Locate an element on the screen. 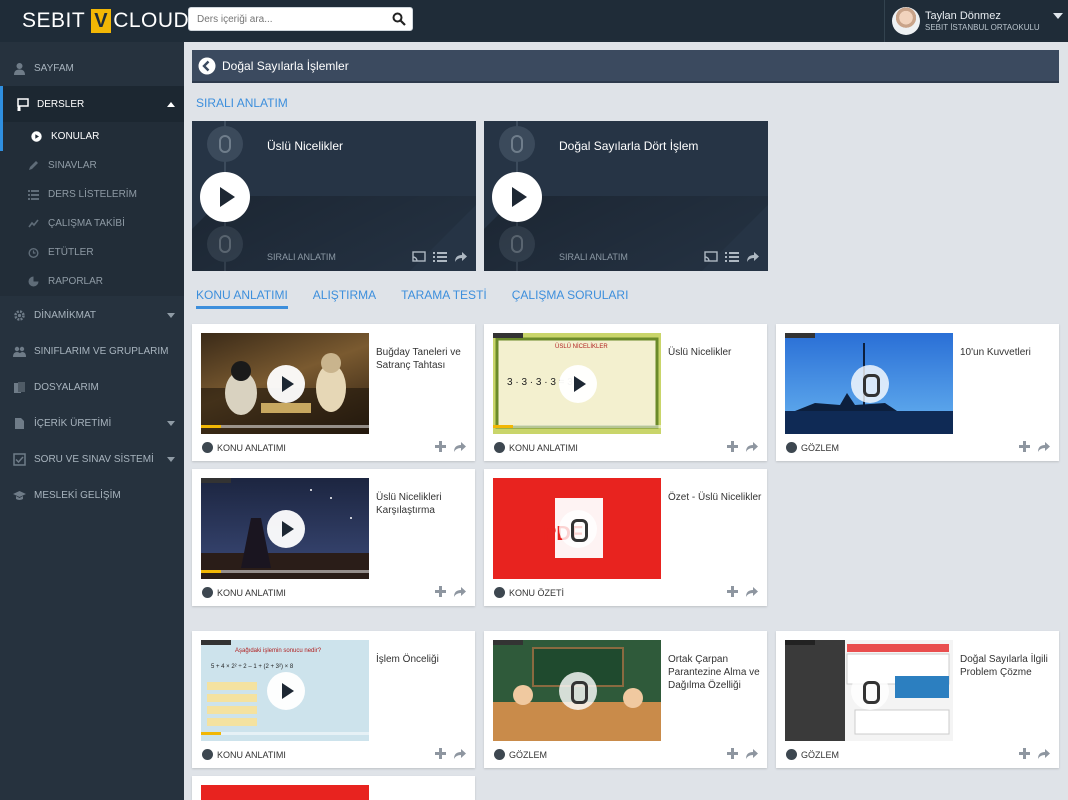  sidebar-item-dosyalarim: DOSYALARIM is located at coordinates (92, 387).